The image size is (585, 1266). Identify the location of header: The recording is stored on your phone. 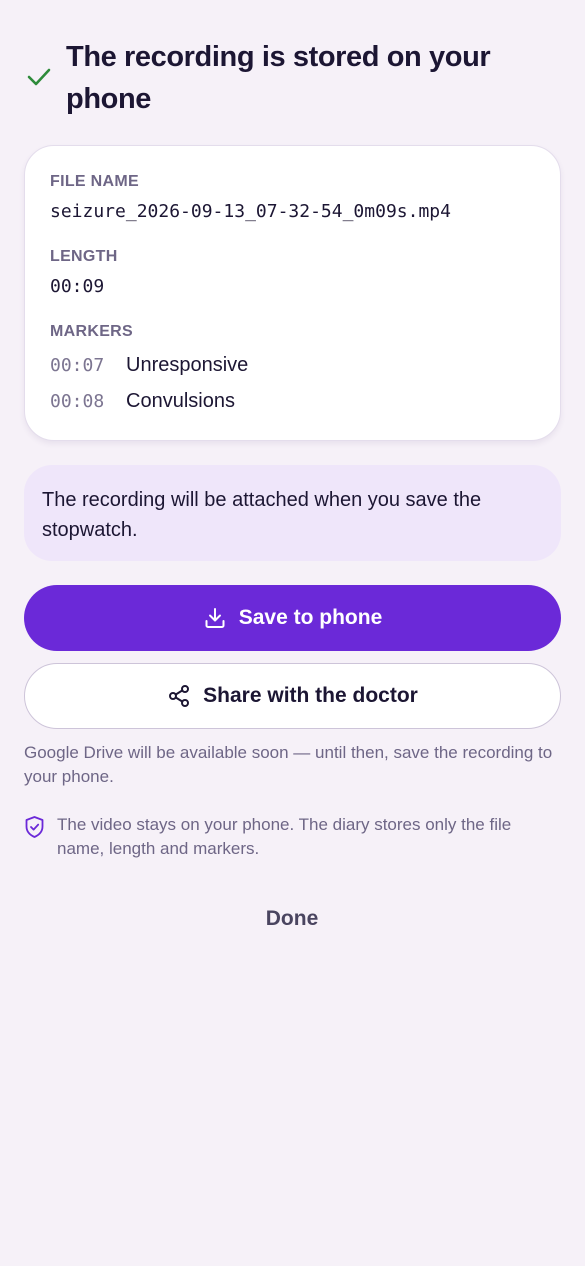
(292, 81).